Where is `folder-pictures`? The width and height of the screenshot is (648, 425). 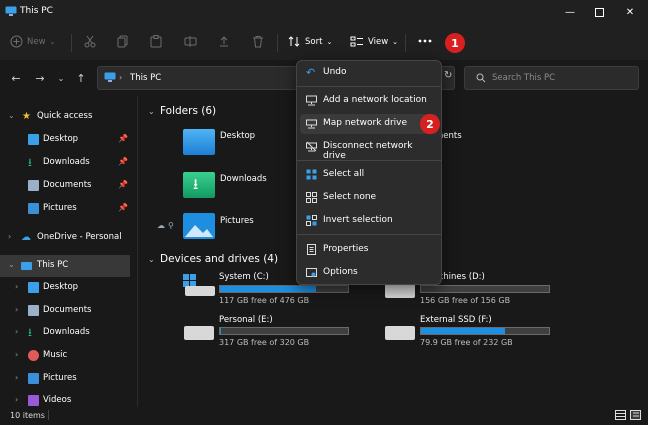
folder-pictures is located at coordinates (199, 227).